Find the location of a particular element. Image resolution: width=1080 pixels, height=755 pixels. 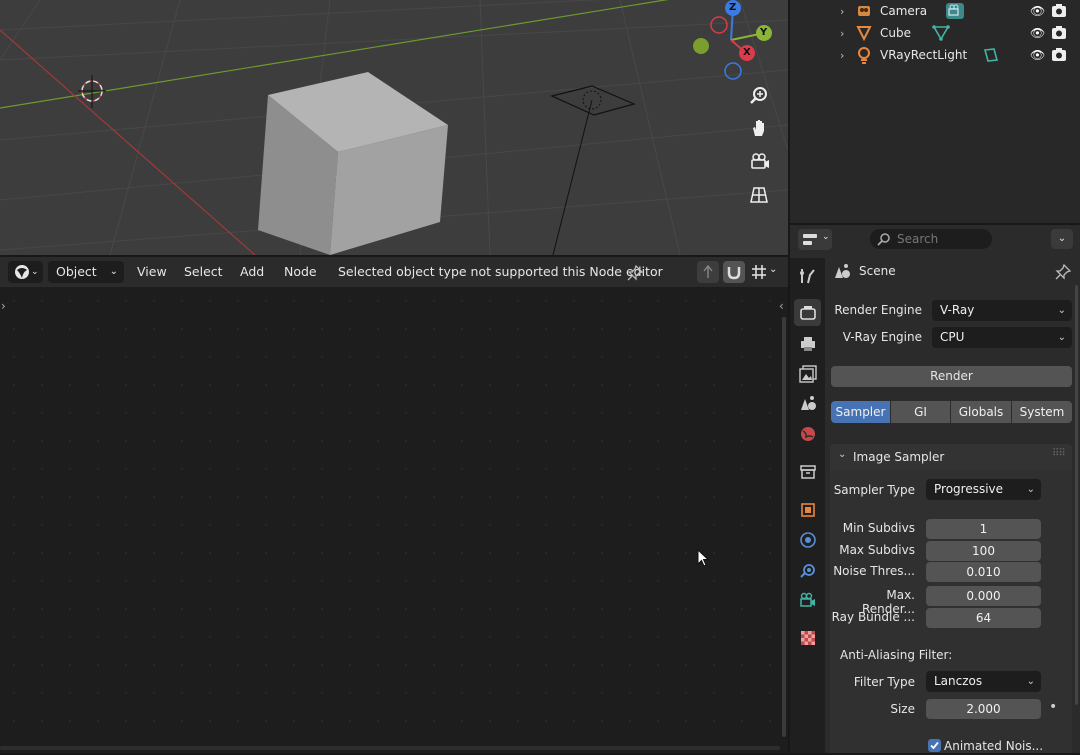

menu-add: Add is located at coordinates (252, 272).